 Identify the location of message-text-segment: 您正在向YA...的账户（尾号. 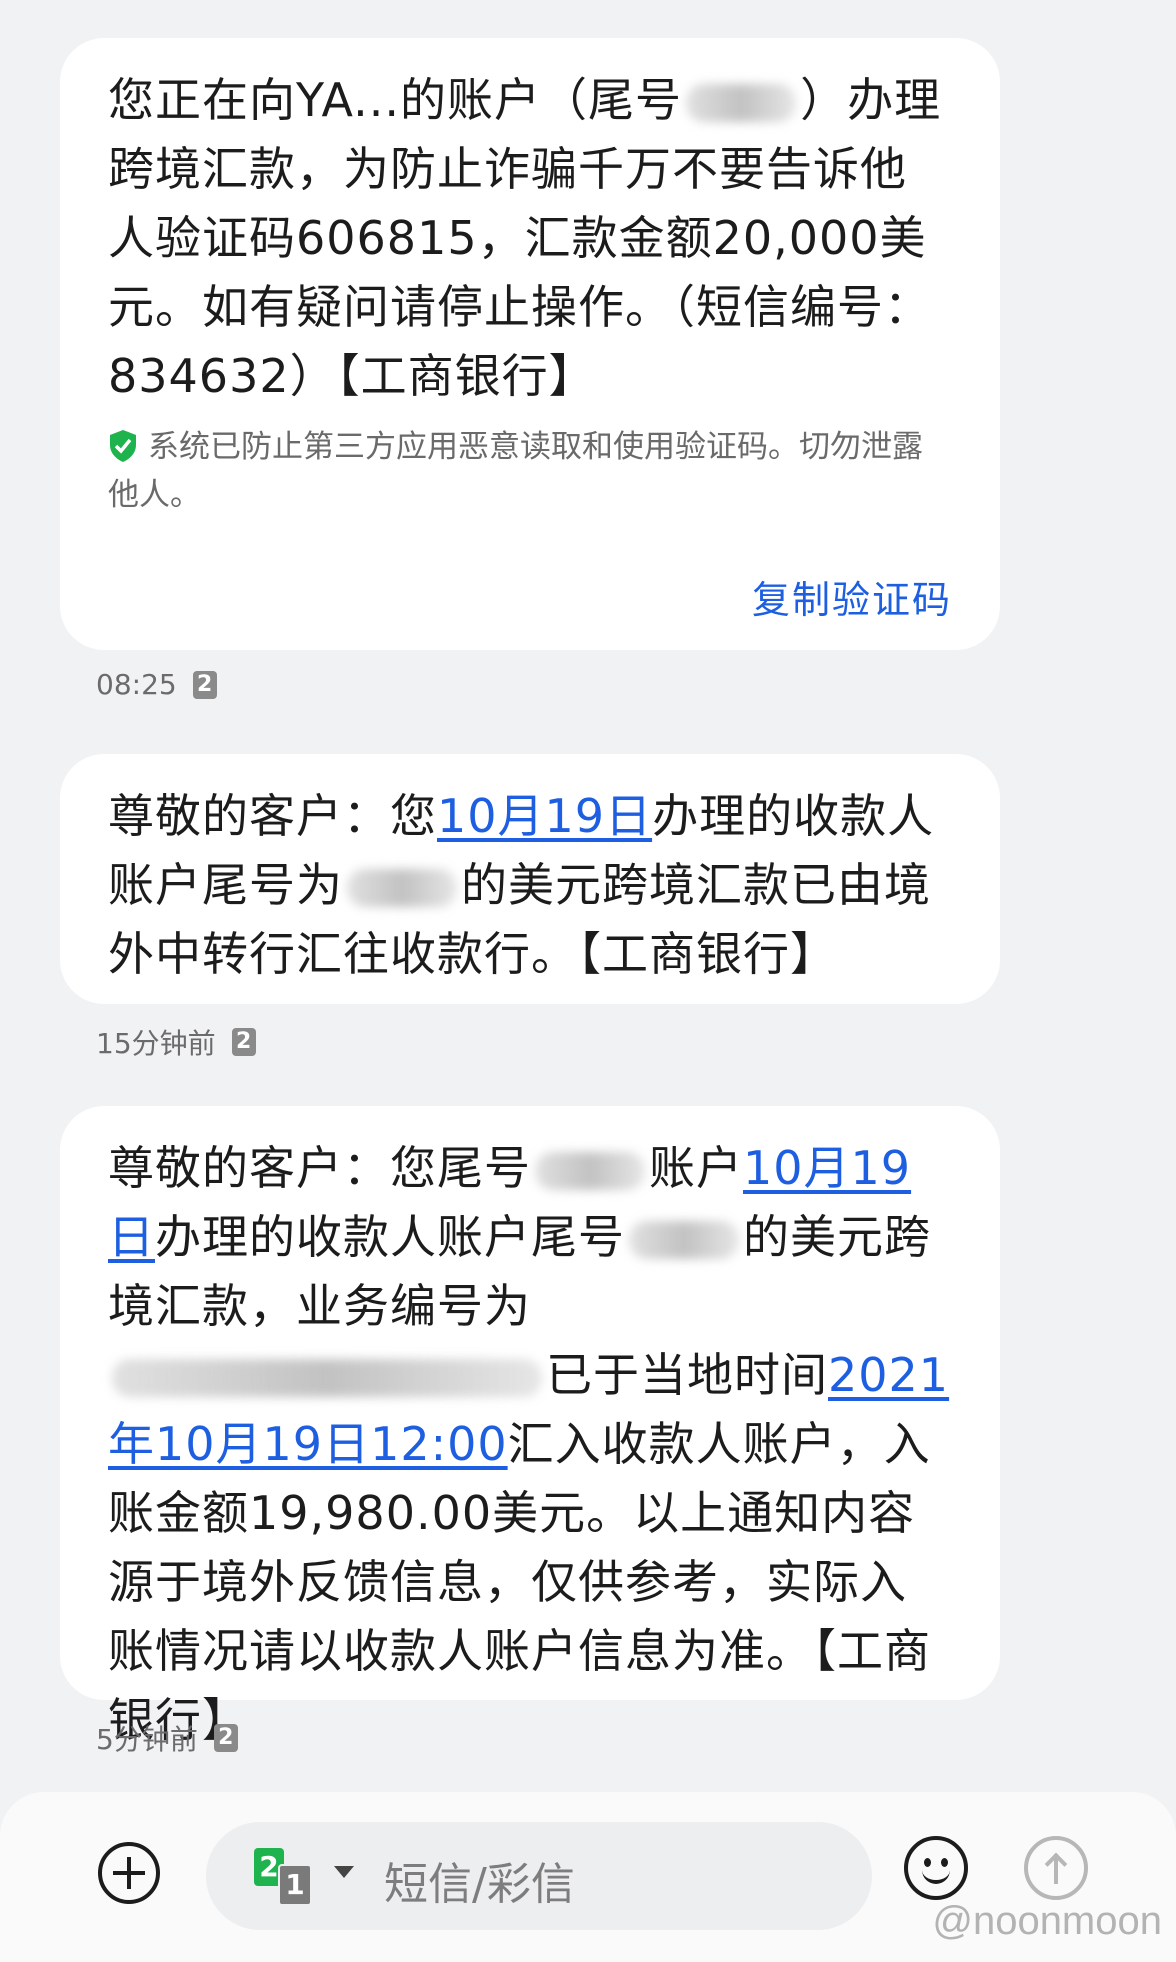
(395, 100).